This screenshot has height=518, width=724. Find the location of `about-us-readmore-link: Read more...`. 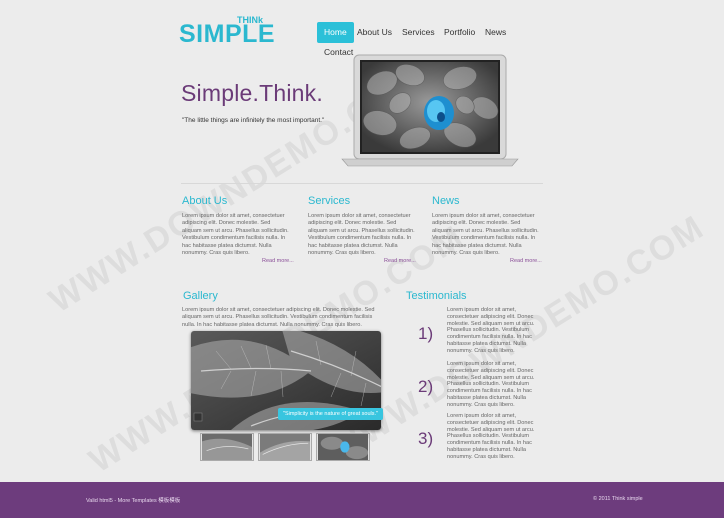

about-us-readmore-link: Read more... is located at coordinates (278, 261).